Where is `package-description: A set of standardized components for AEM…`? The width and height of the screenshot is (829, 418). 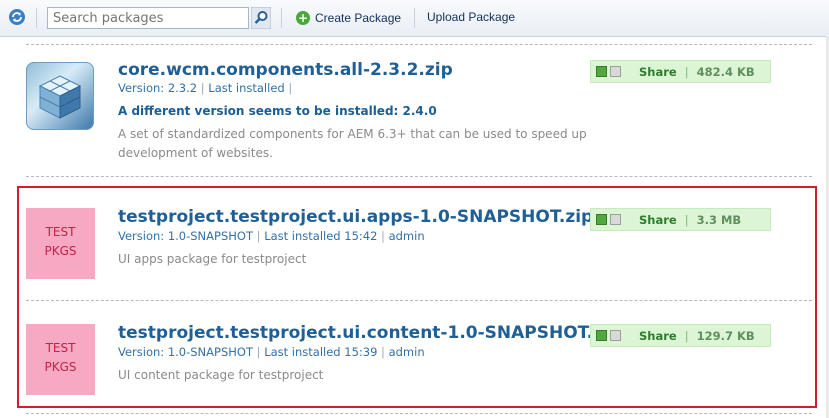 package-description: A set of standardized components for AEM… is located at coordinates (352, 143).